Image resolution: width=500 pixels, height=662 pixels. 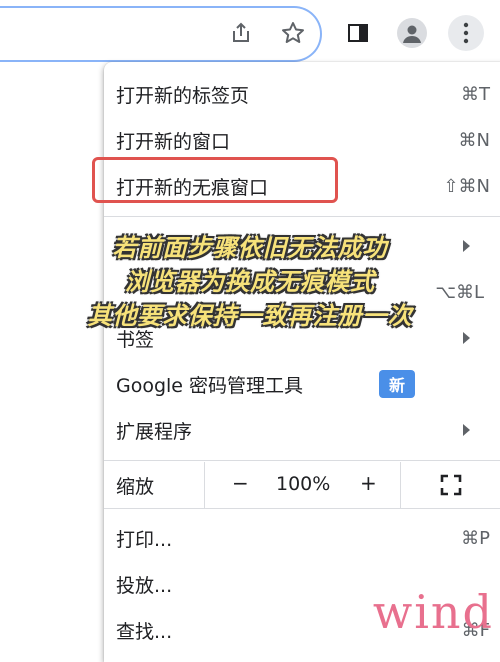 What do you see at coordinates (173, 141) in the screenshot?
I see `menu-item-label: 打开新的窗口` at bounding box center [173, 141].